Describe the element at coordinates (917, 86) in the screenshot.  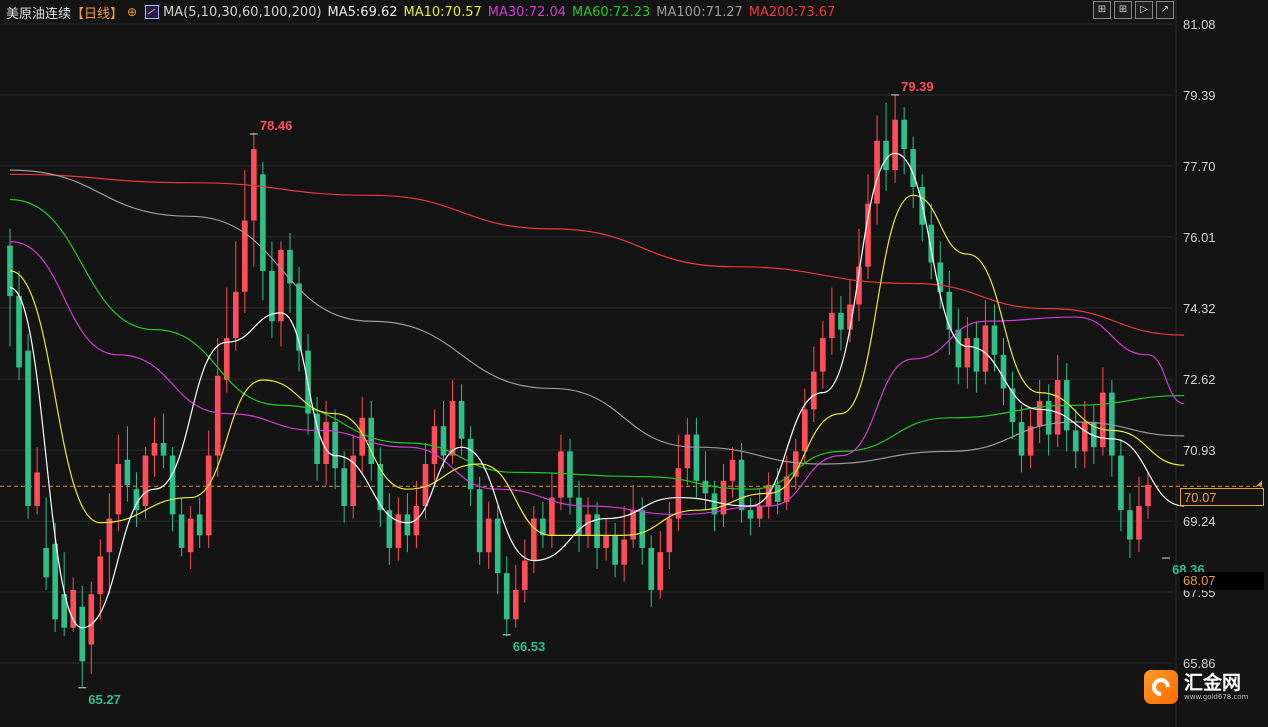
I see `high-label-2: 79.39` at that location.